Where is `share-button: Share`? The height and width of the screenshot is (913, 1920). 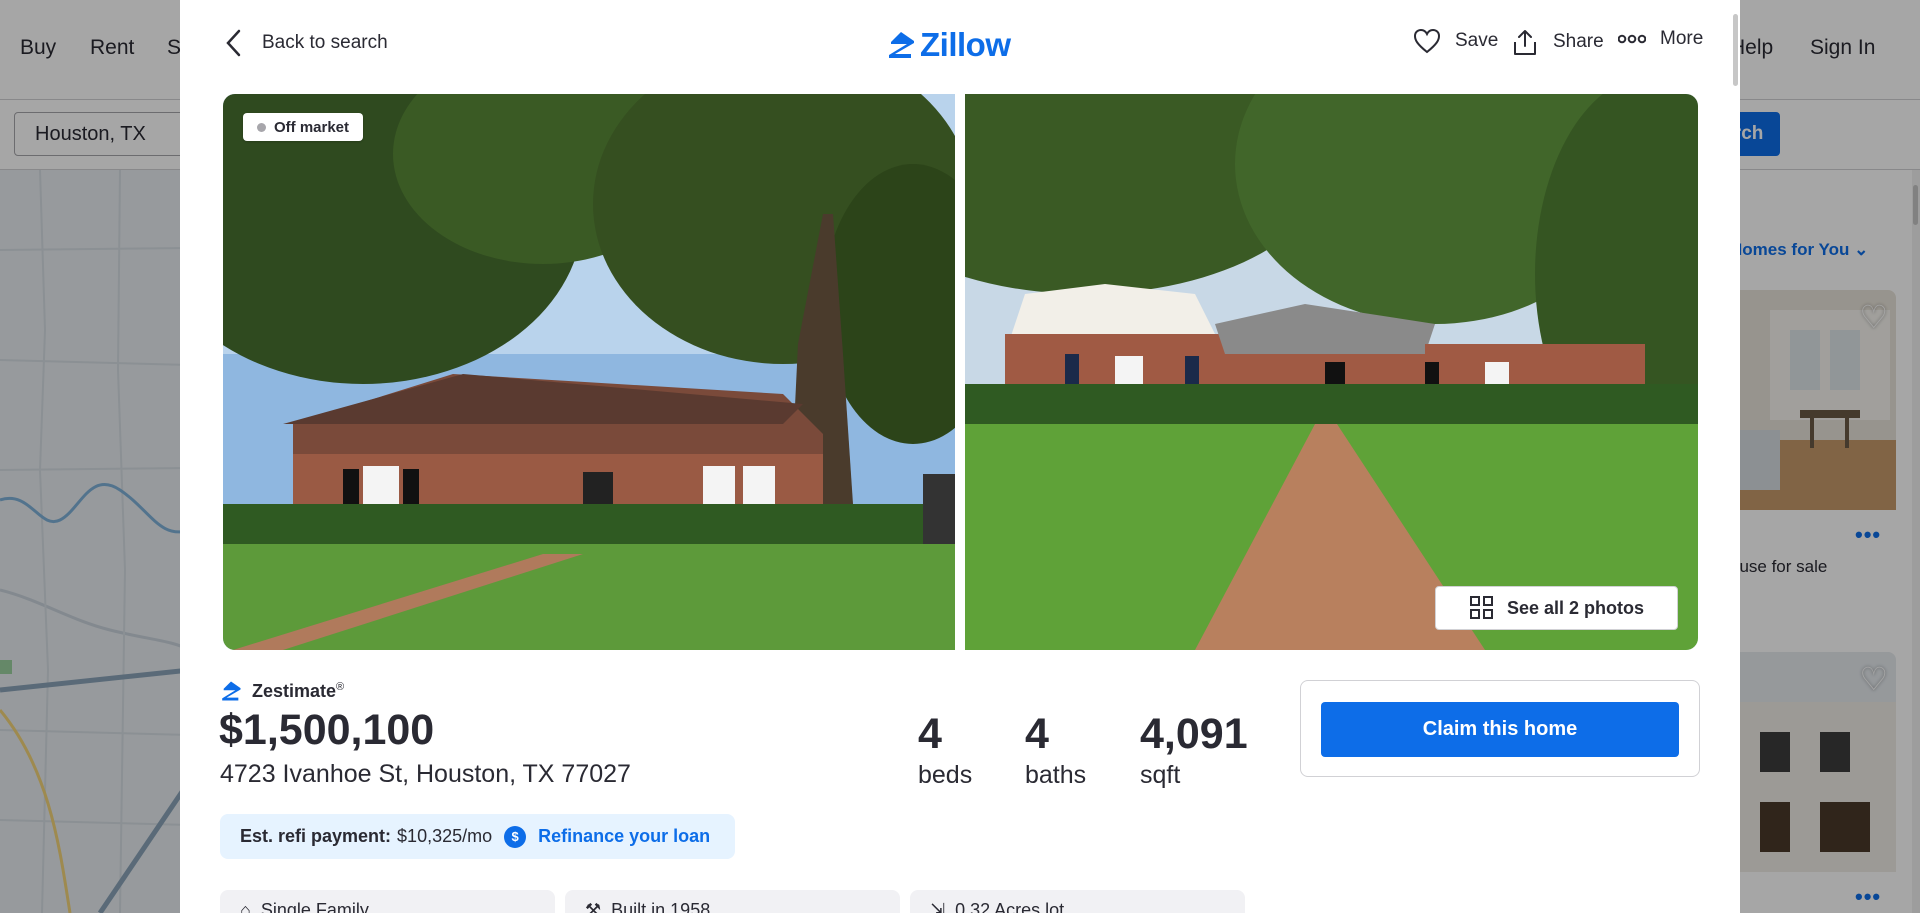
share-button: Share is located at coordinates (1557, 42).